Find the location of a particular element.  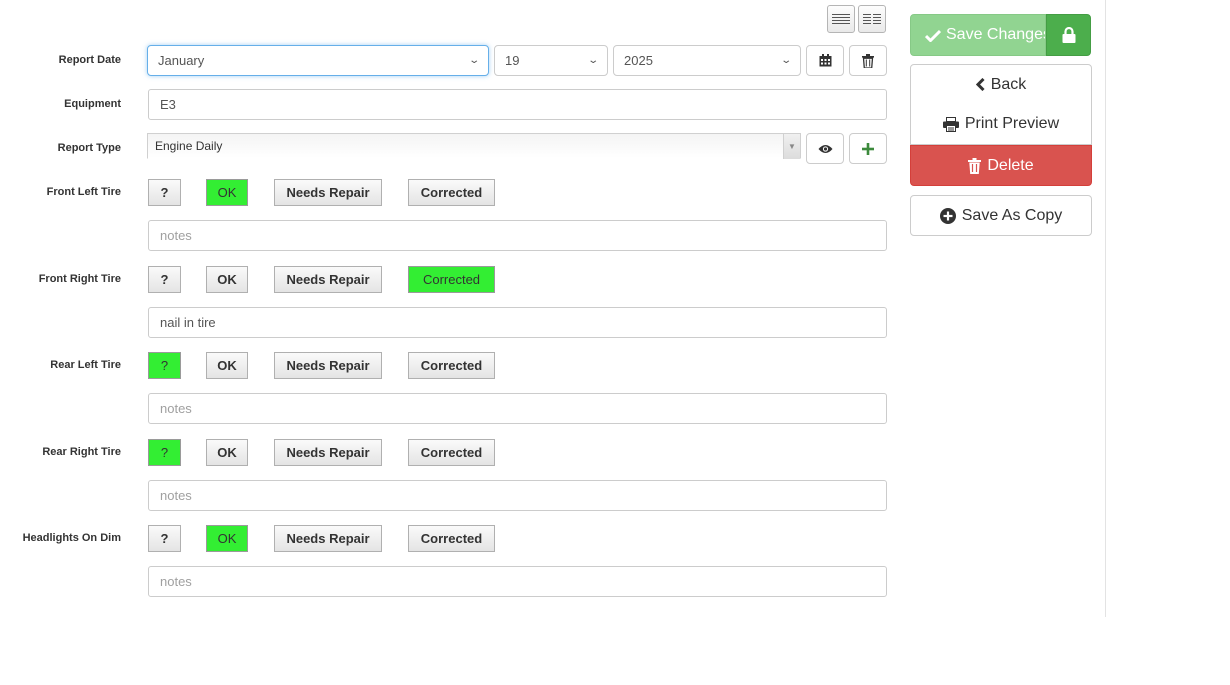

calendar-icon is located at coordinates (825, 60).